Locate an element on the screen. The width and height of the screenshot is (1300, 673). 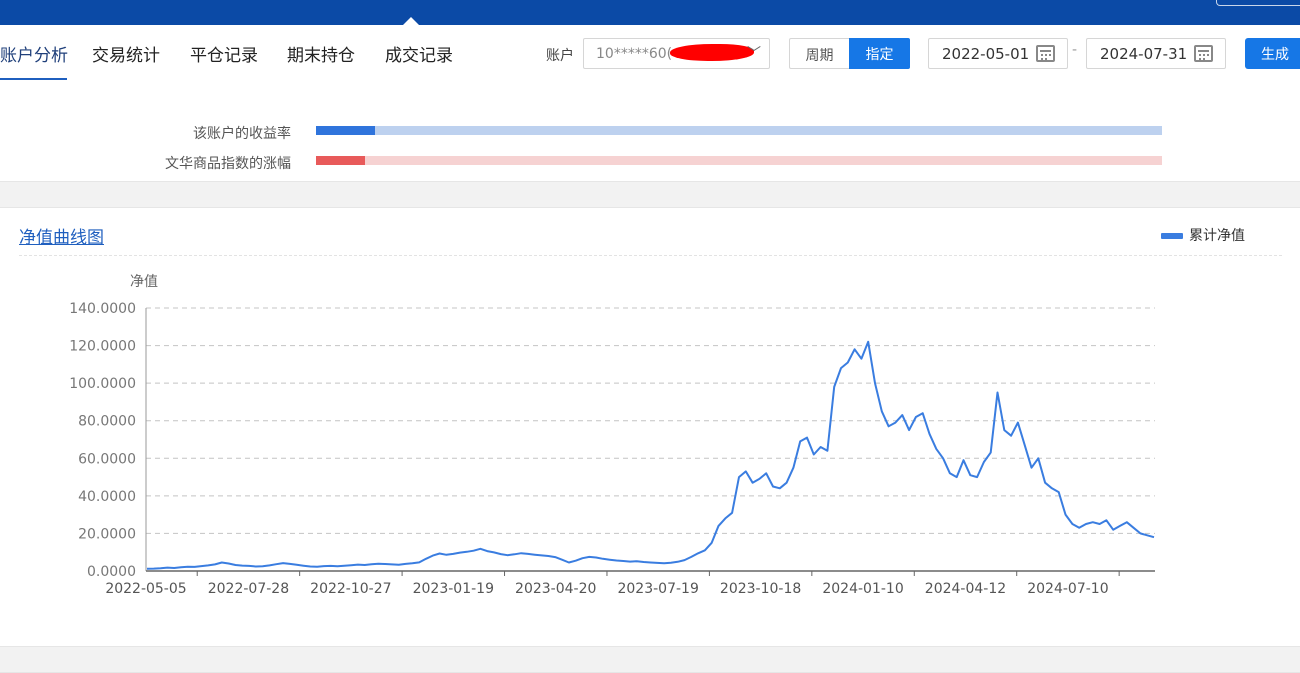
start-date-value: 2022-05-01 is located at coordinates (986, 54).